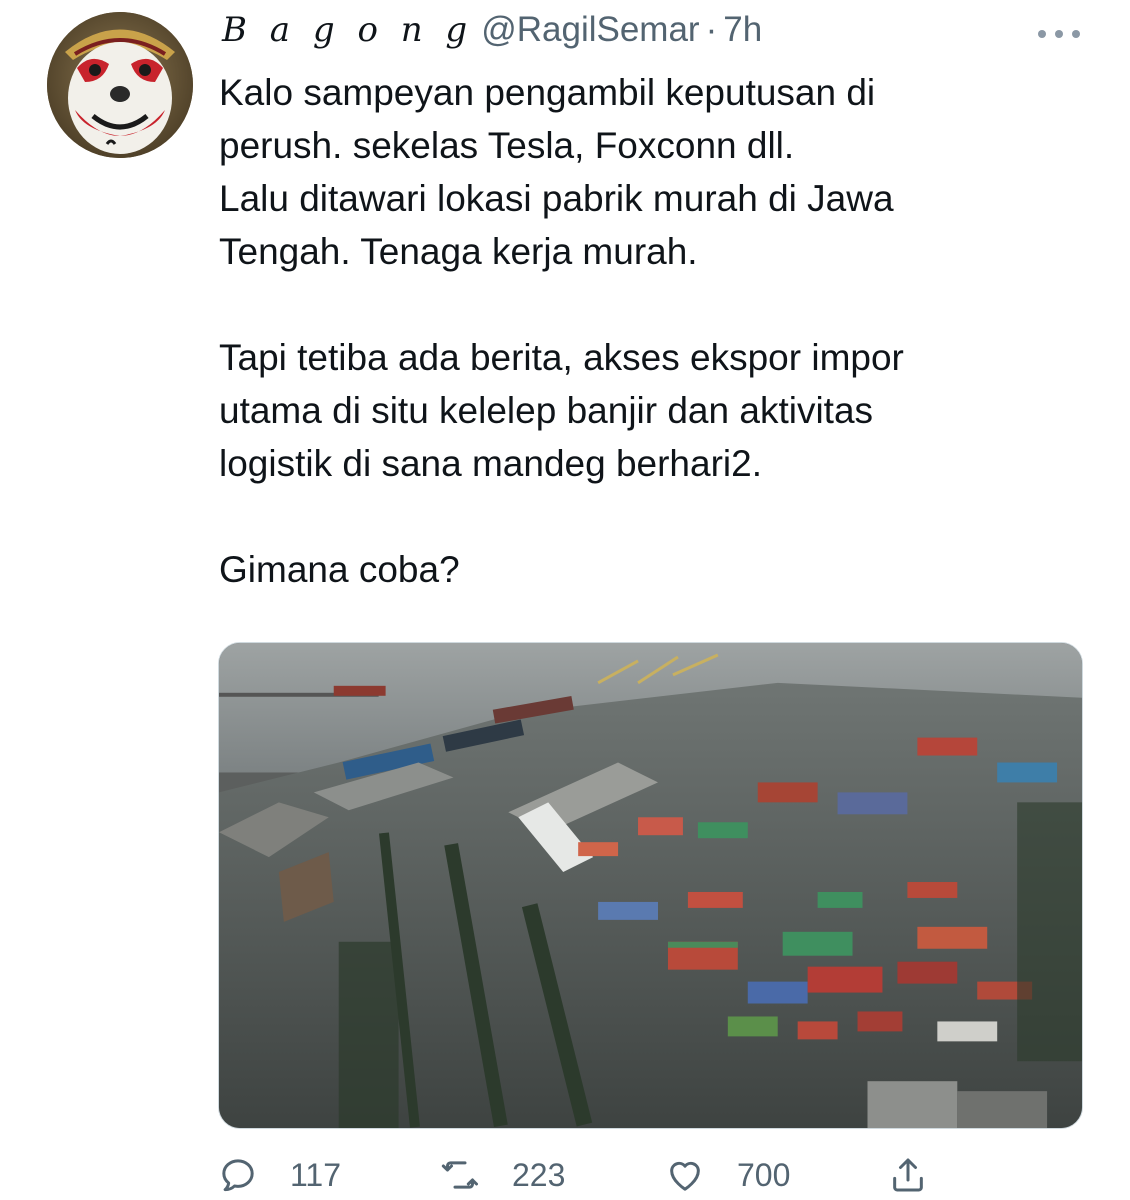 The height and width of the screenshot is (1200, 1130). I want to click on user-handle: @RagilSemar, so click(590, 30).